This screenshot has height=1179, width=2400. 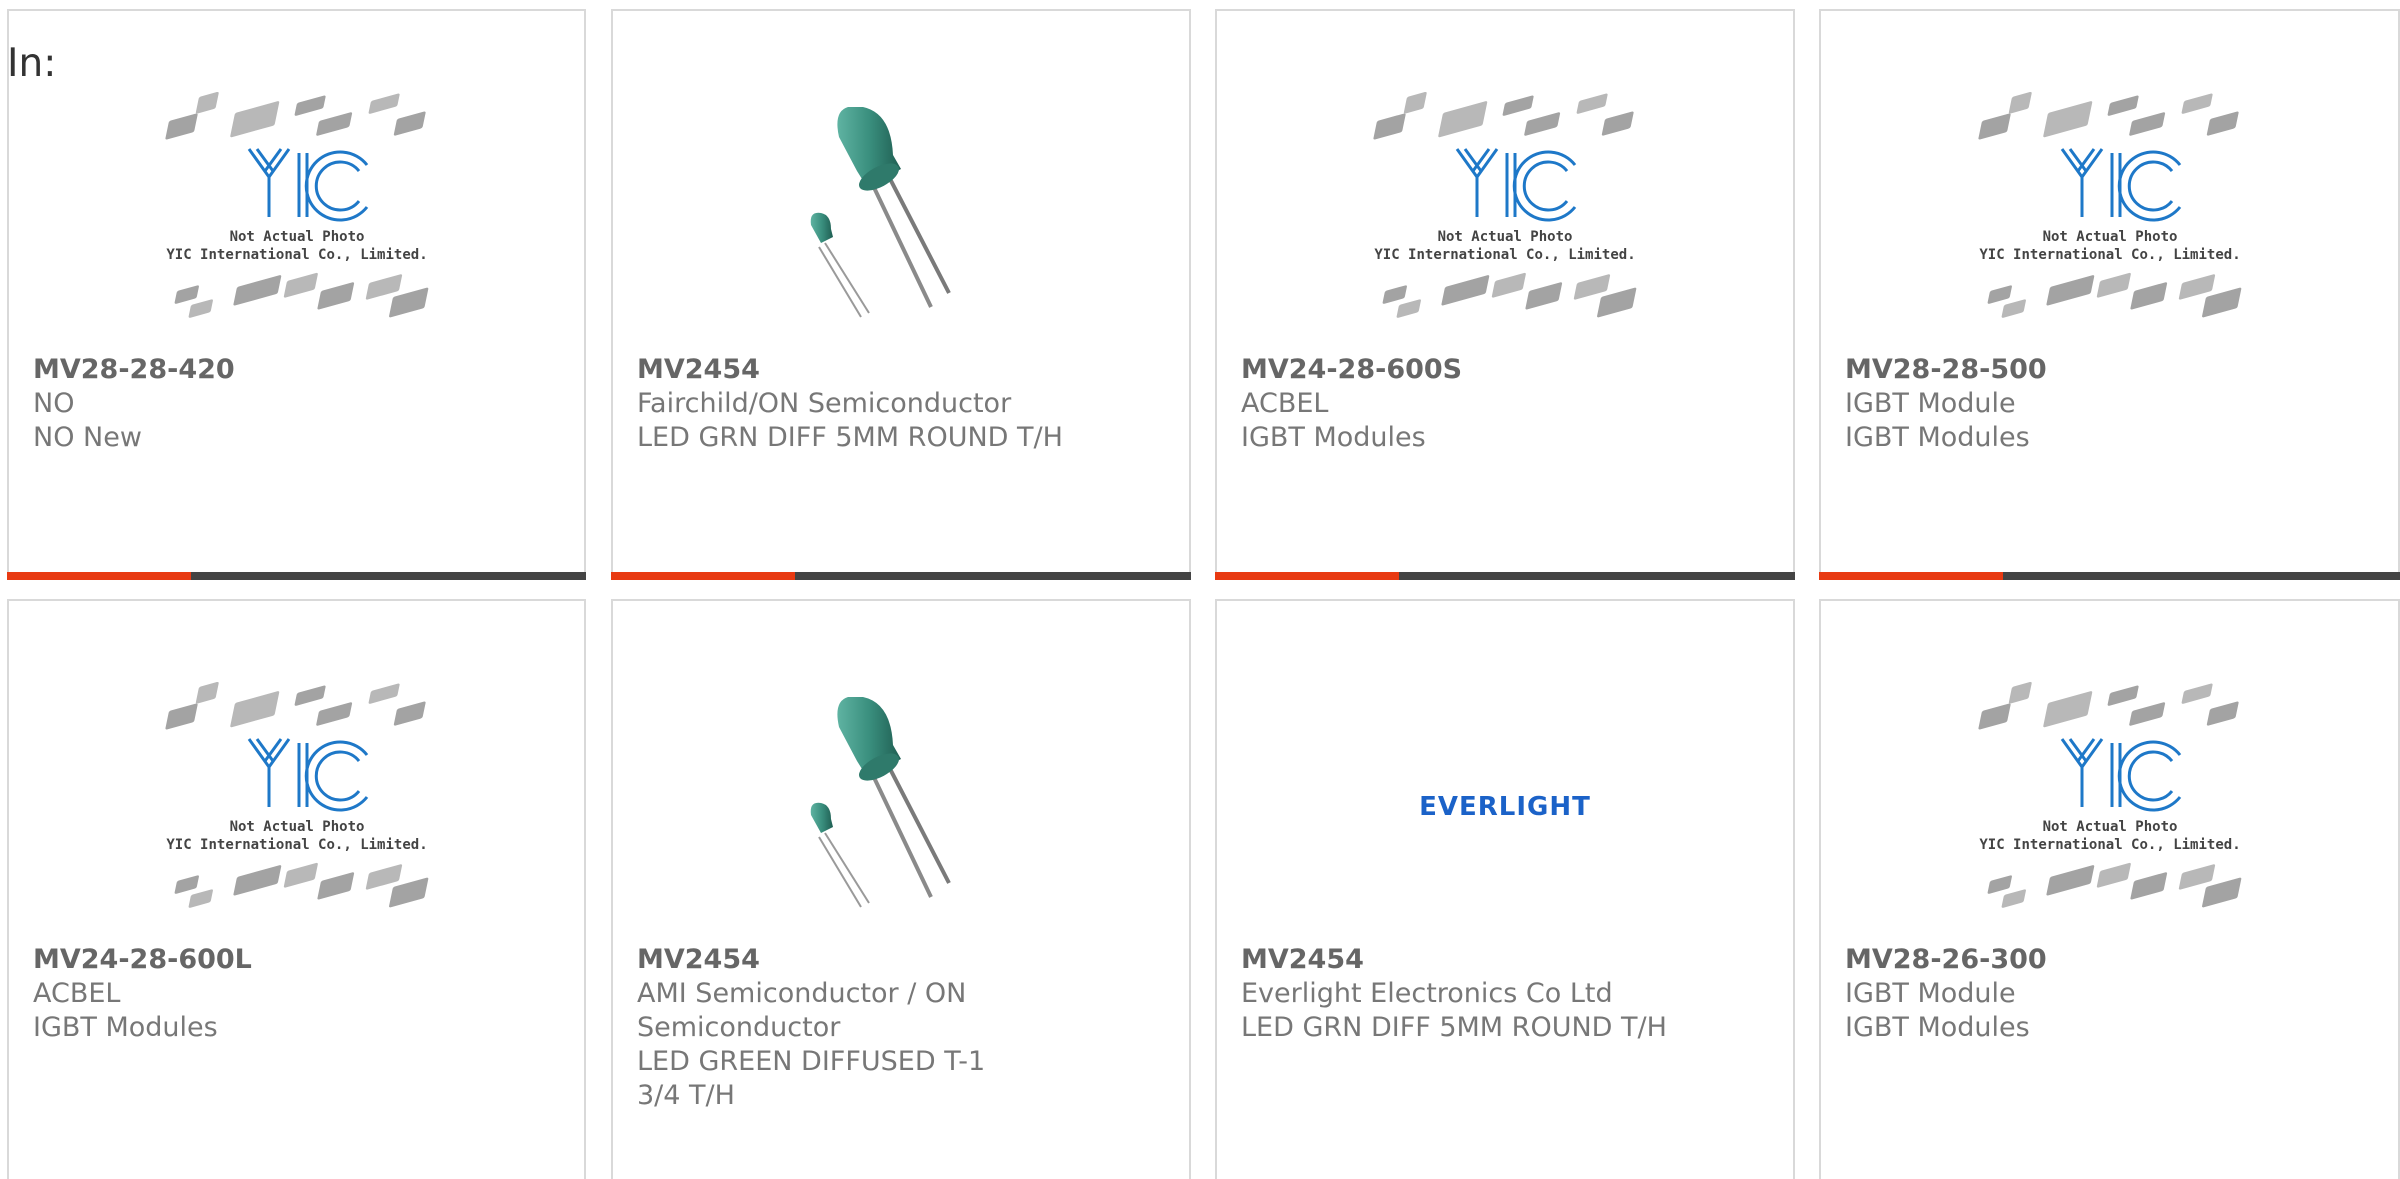 What do you see at coordinates (1946, 960) in the screenshot?
I see `part-number-link: MV28-26-300` at bounding box center [1946, 960].